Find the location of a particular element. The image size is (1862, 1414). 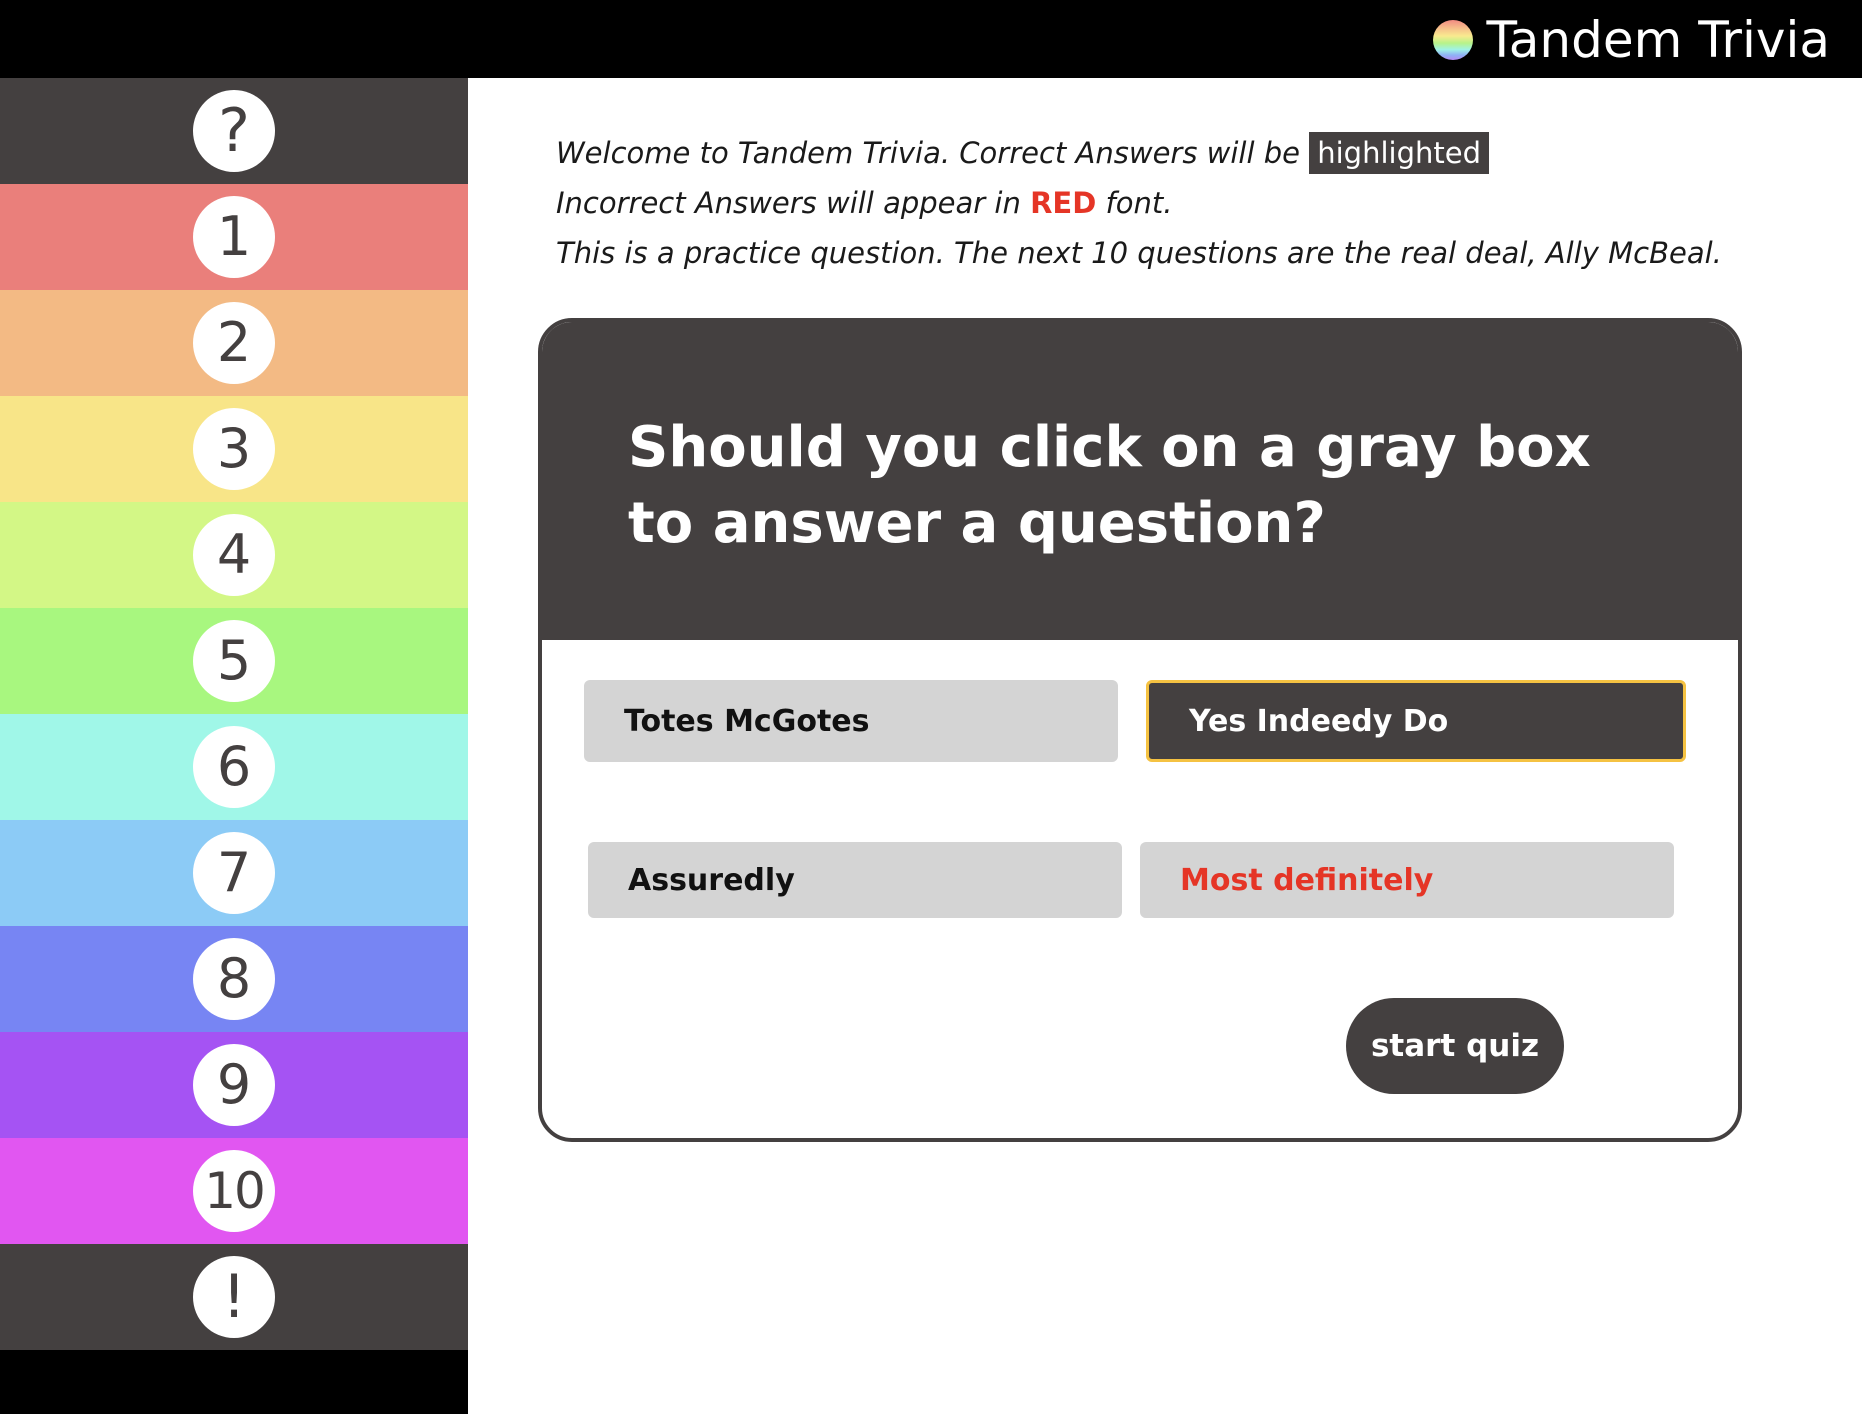

sidebar-item-number: 10 is located at coordinates (234, 1191).